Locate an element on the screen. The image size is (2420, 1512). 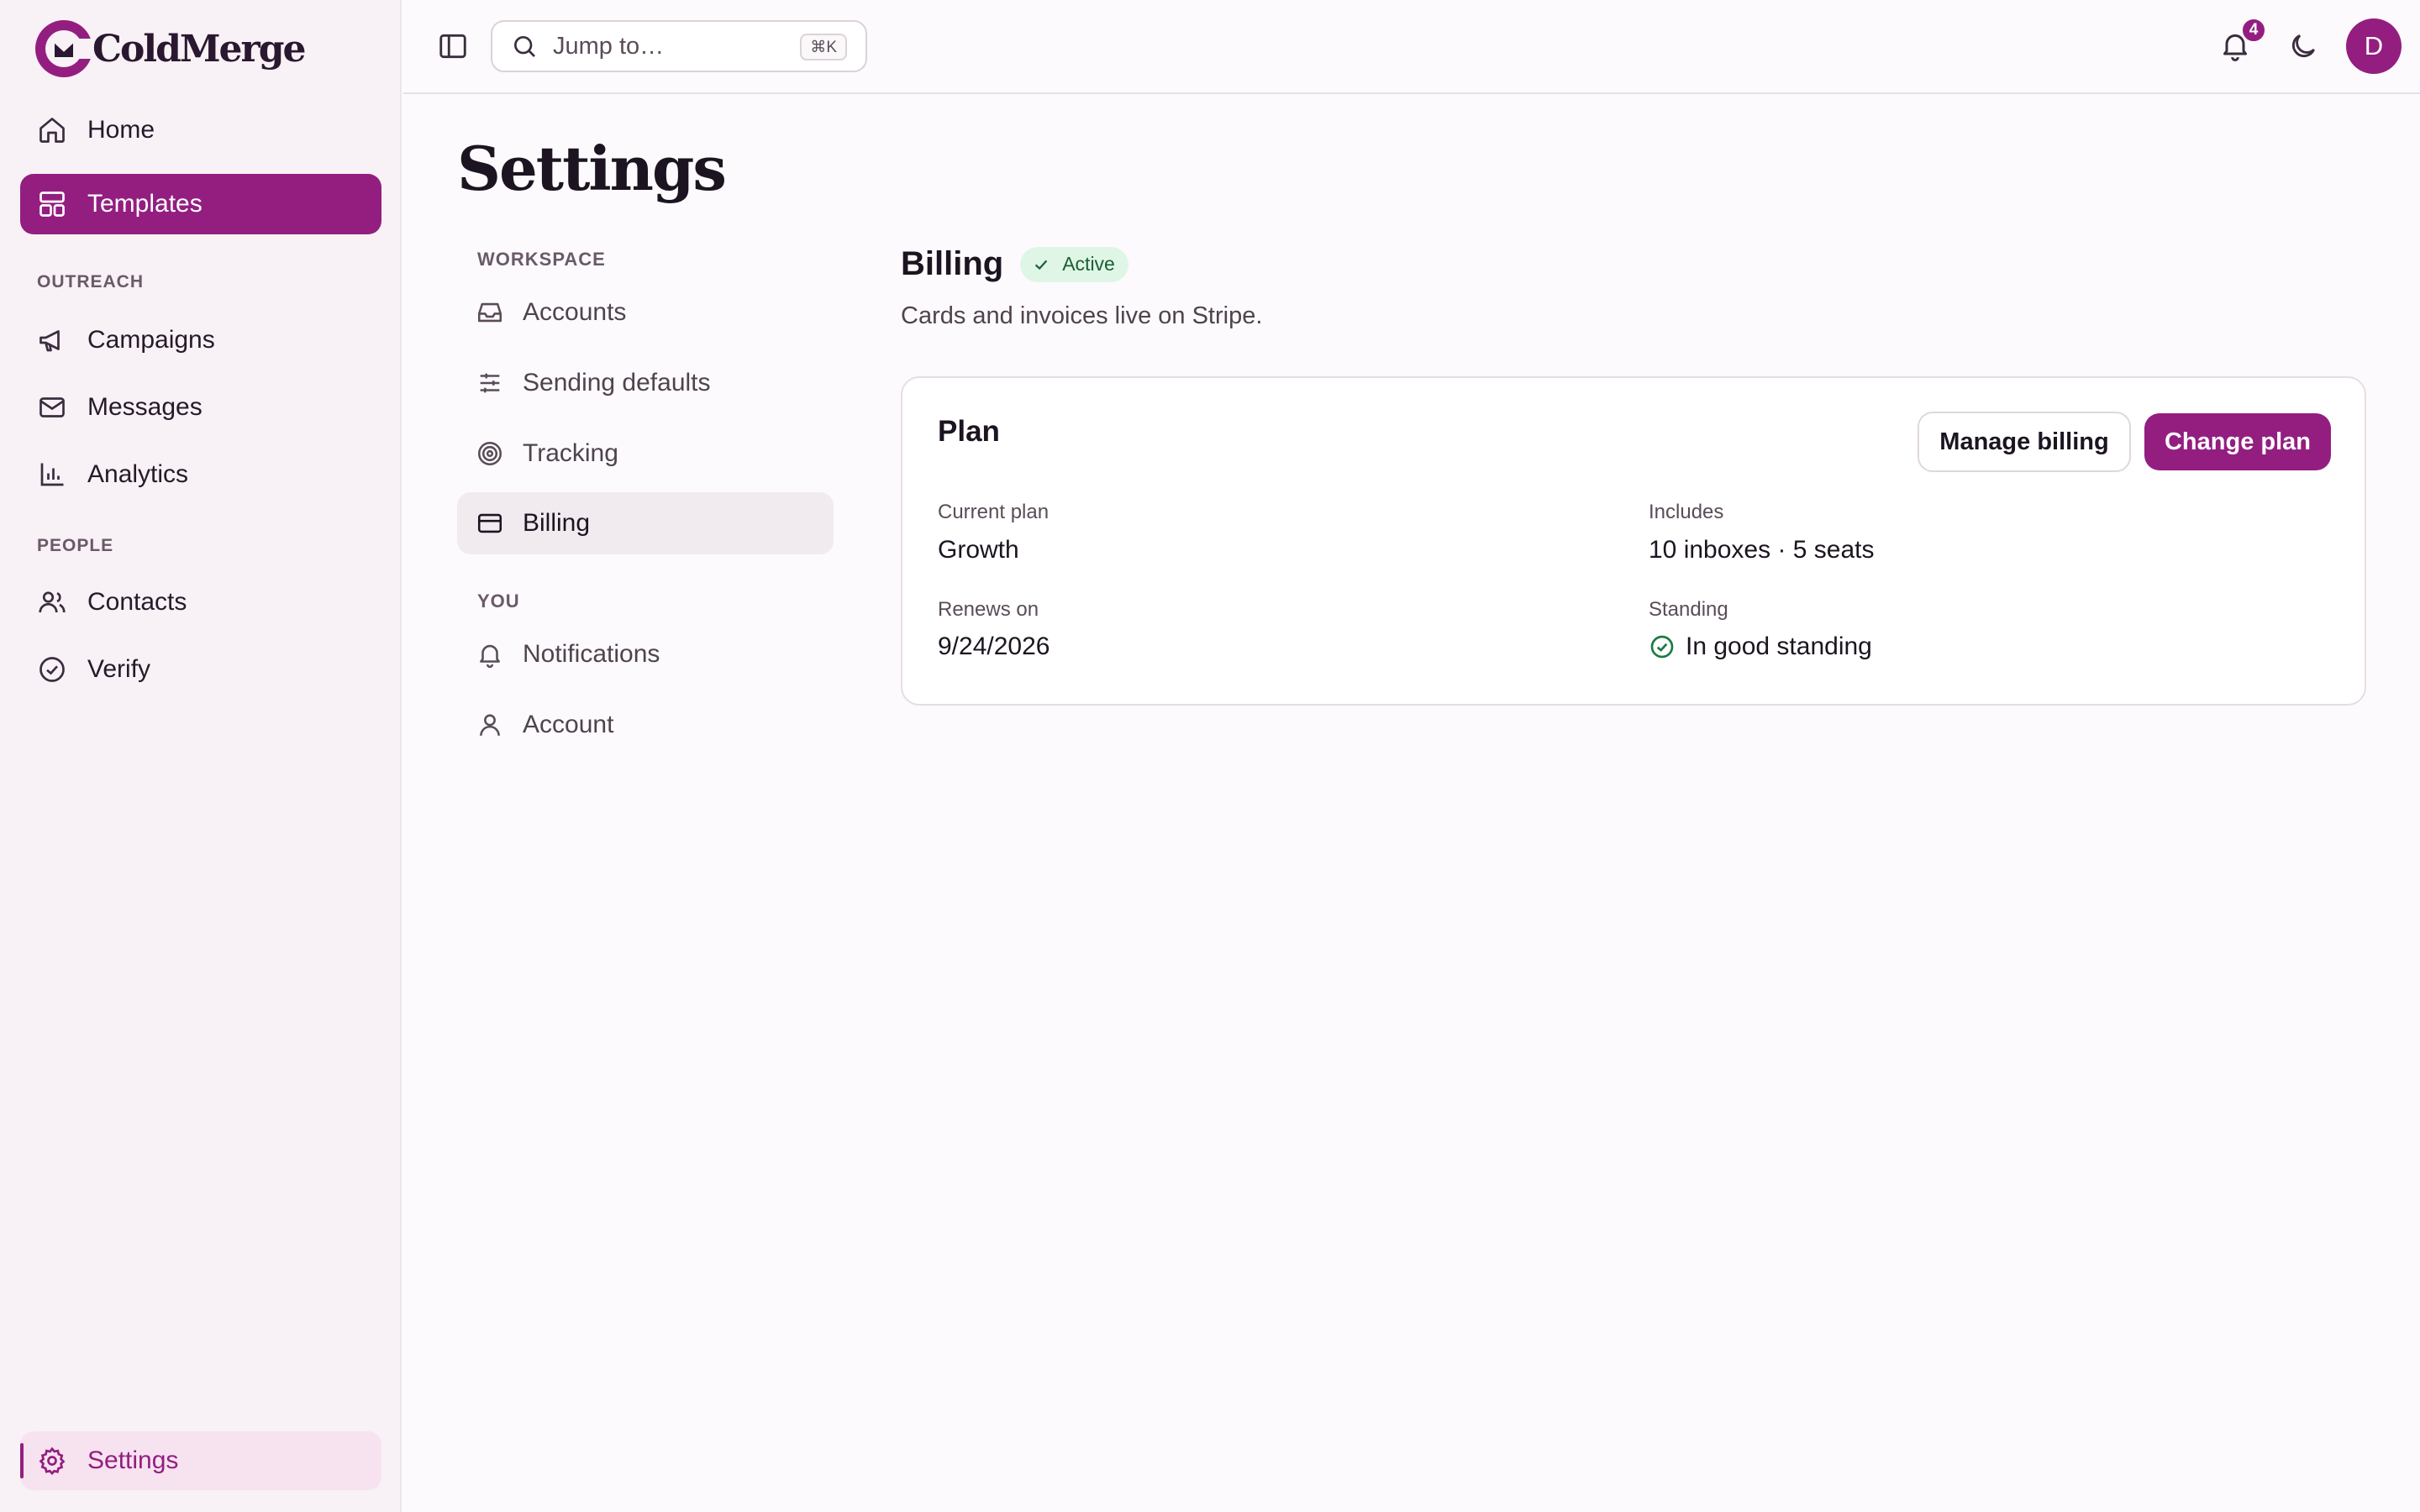
settings-nav-account: Account is located at coordinates (645, 725).